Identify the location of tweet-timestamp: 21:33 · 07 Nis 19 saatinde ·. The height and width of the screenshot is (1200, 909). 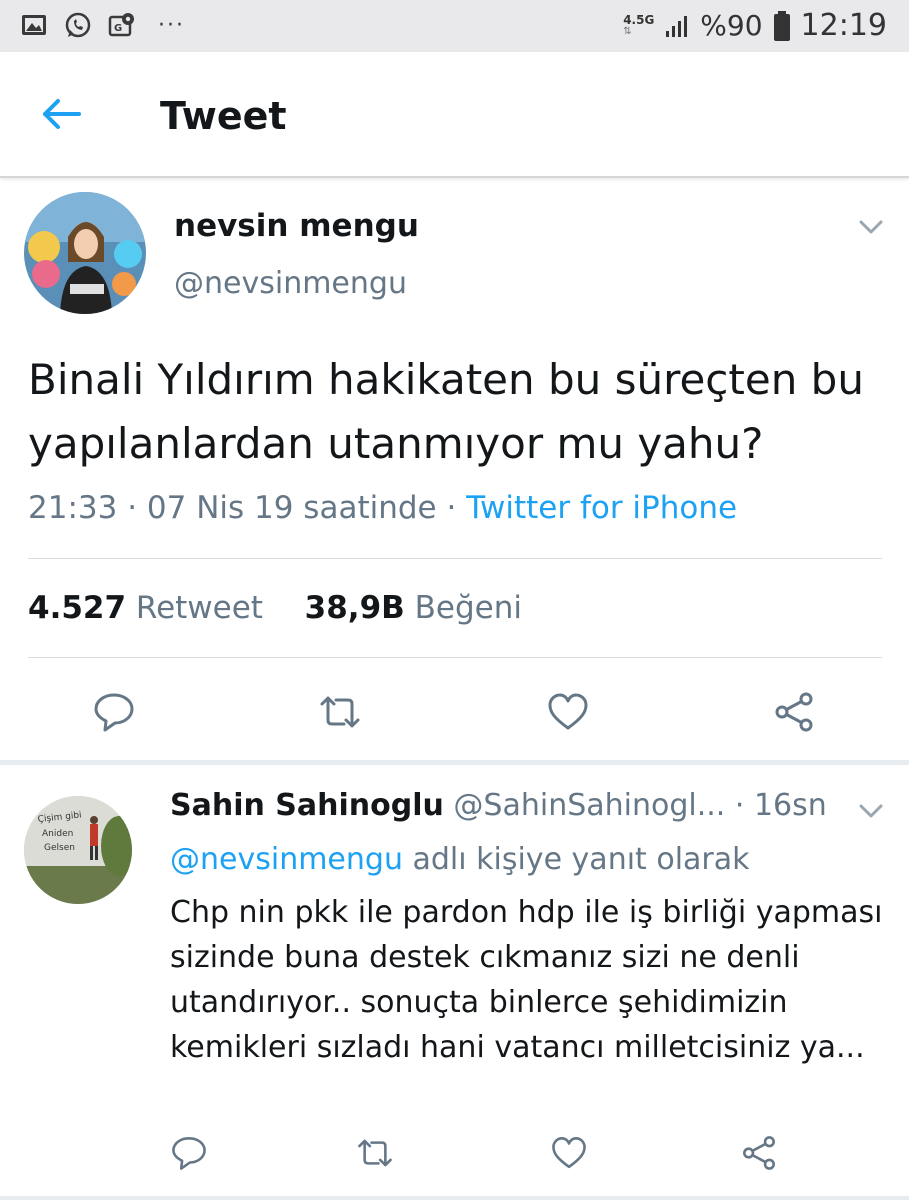
(247, 508).